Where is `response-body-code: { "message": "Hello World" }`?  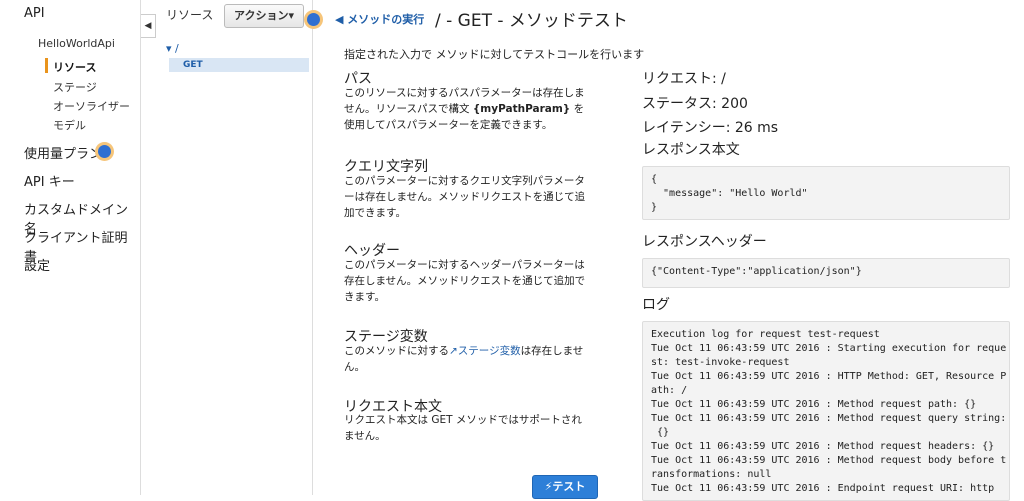 response-body-code: { "message": "Hello World" } is located at coordinates (826, 193).